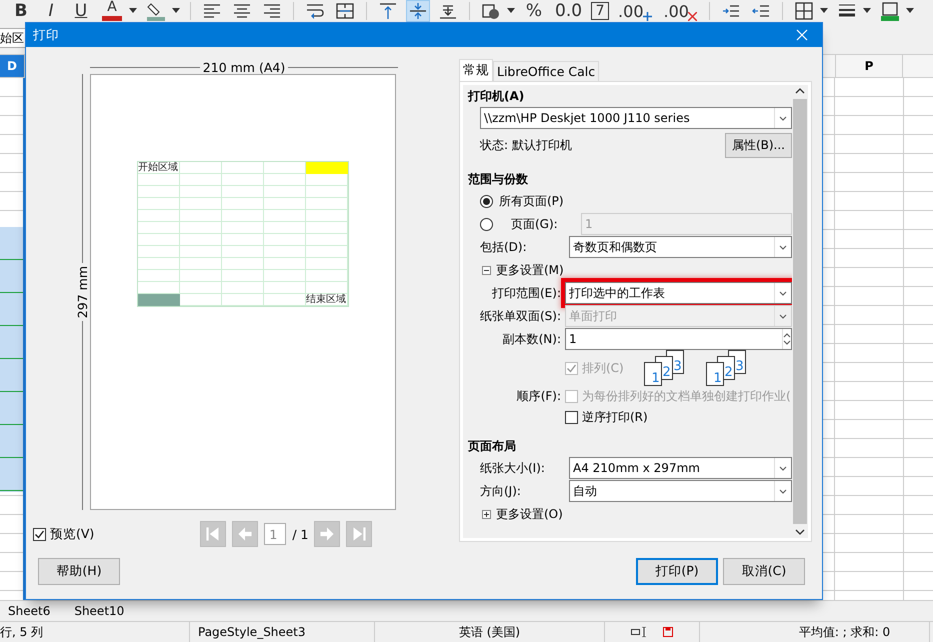 The width and height of the screenshot is (933, 642). What do you see at coordinates (680, 11) in the screenshot?
I see `delete-decimal-button: .00` at bounding box center [680, 11].